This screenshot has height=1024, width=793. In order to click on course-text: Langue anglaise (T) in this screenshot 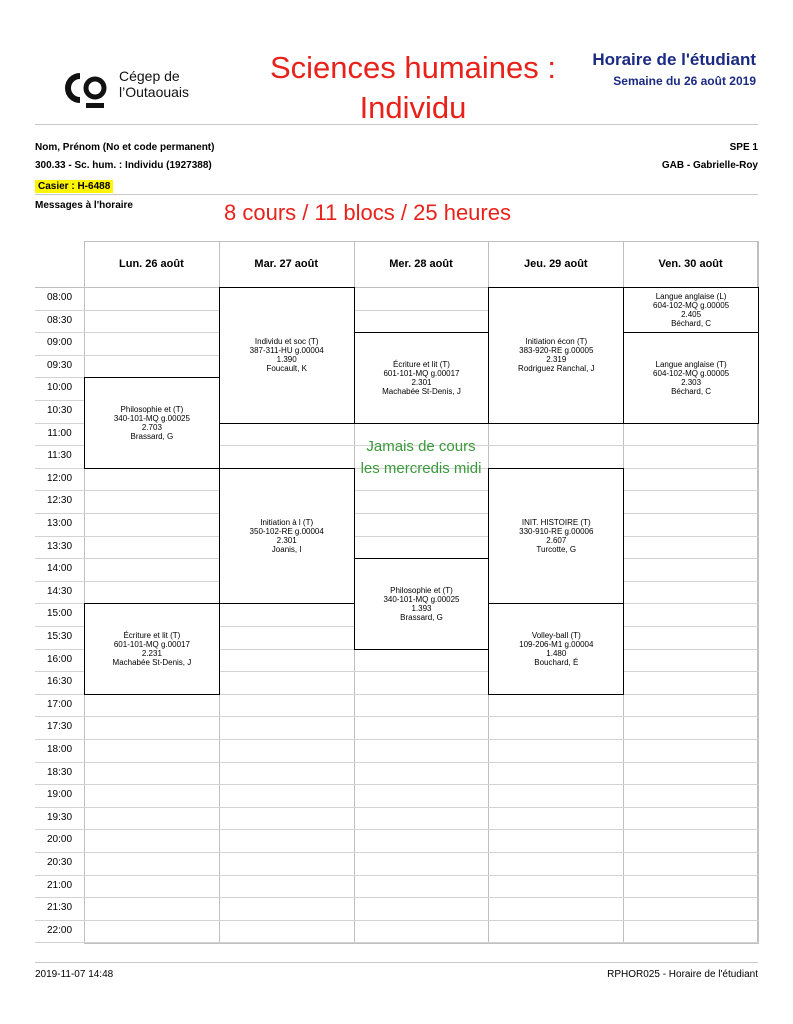, I will do `click(691, 364)`.